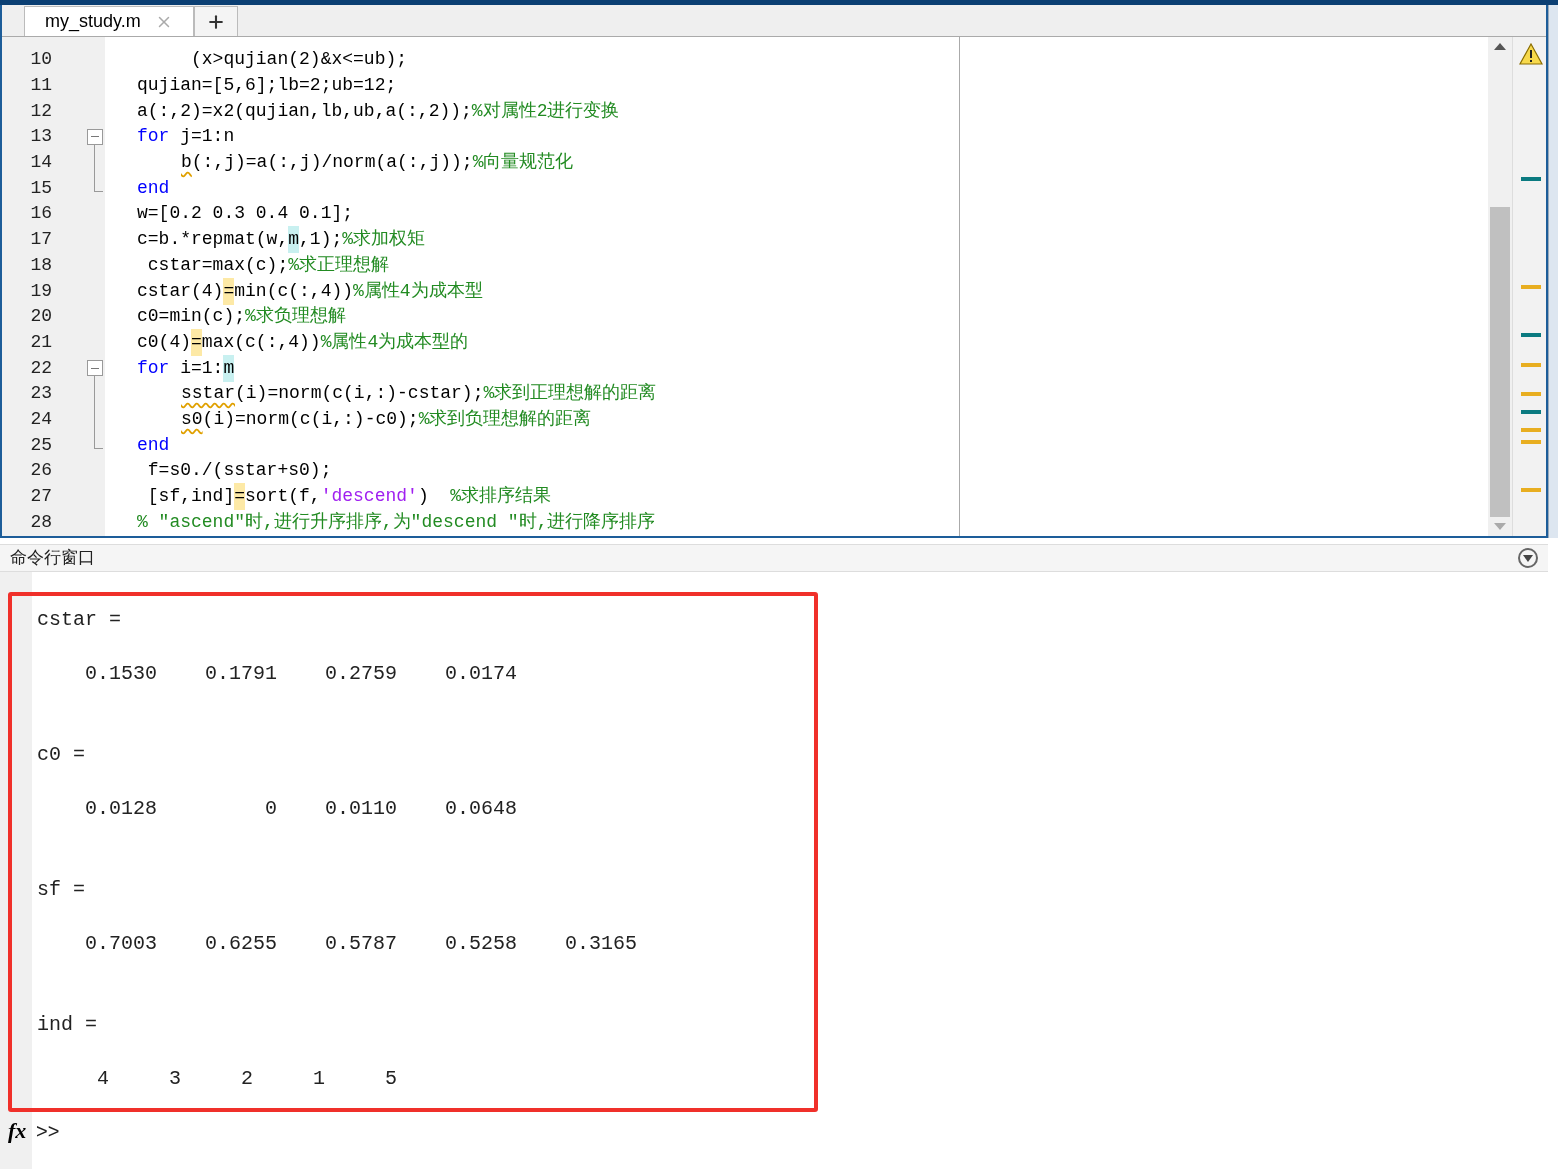  What do you see at coordinates (120, 808) in the screenshot?
I see `output-value: 0.0128` at bounding box center [120, 808].